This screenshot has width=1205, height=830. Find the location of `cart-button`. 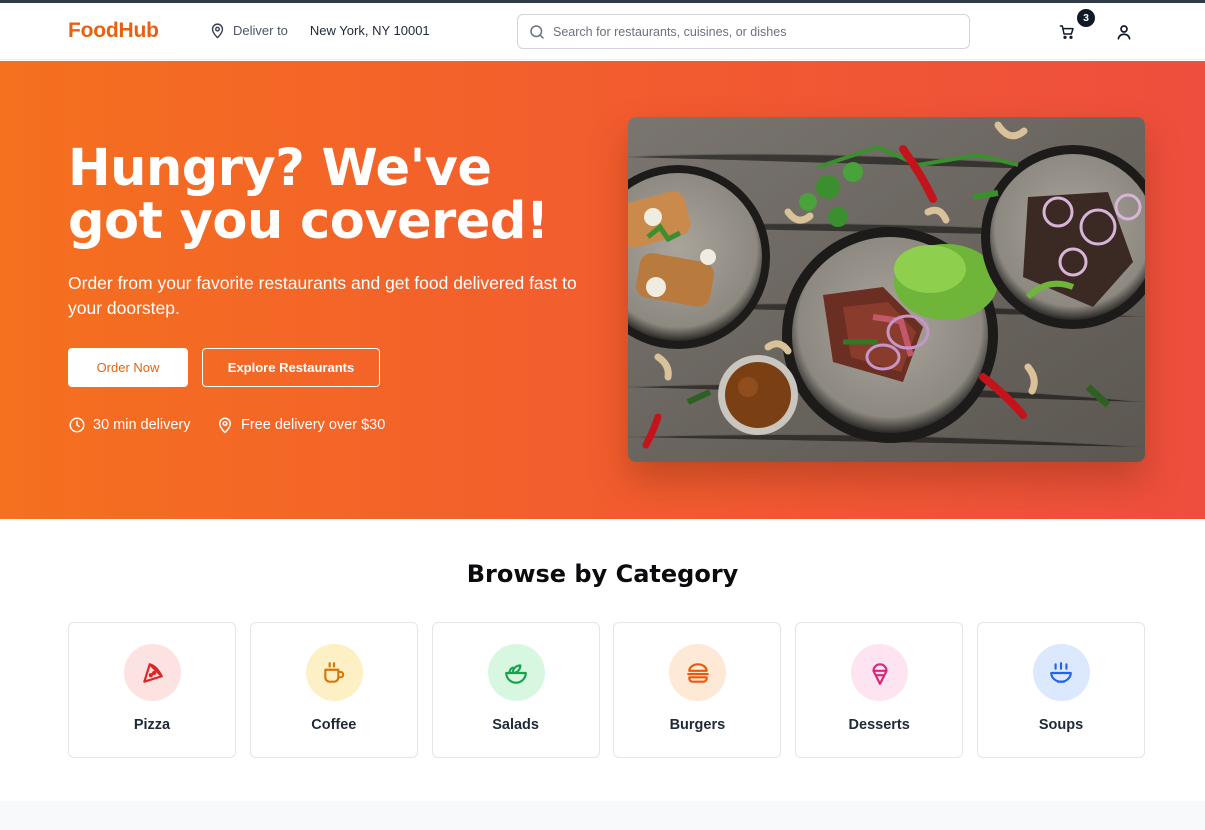

cart-button is located at coordinates (1067, 32).